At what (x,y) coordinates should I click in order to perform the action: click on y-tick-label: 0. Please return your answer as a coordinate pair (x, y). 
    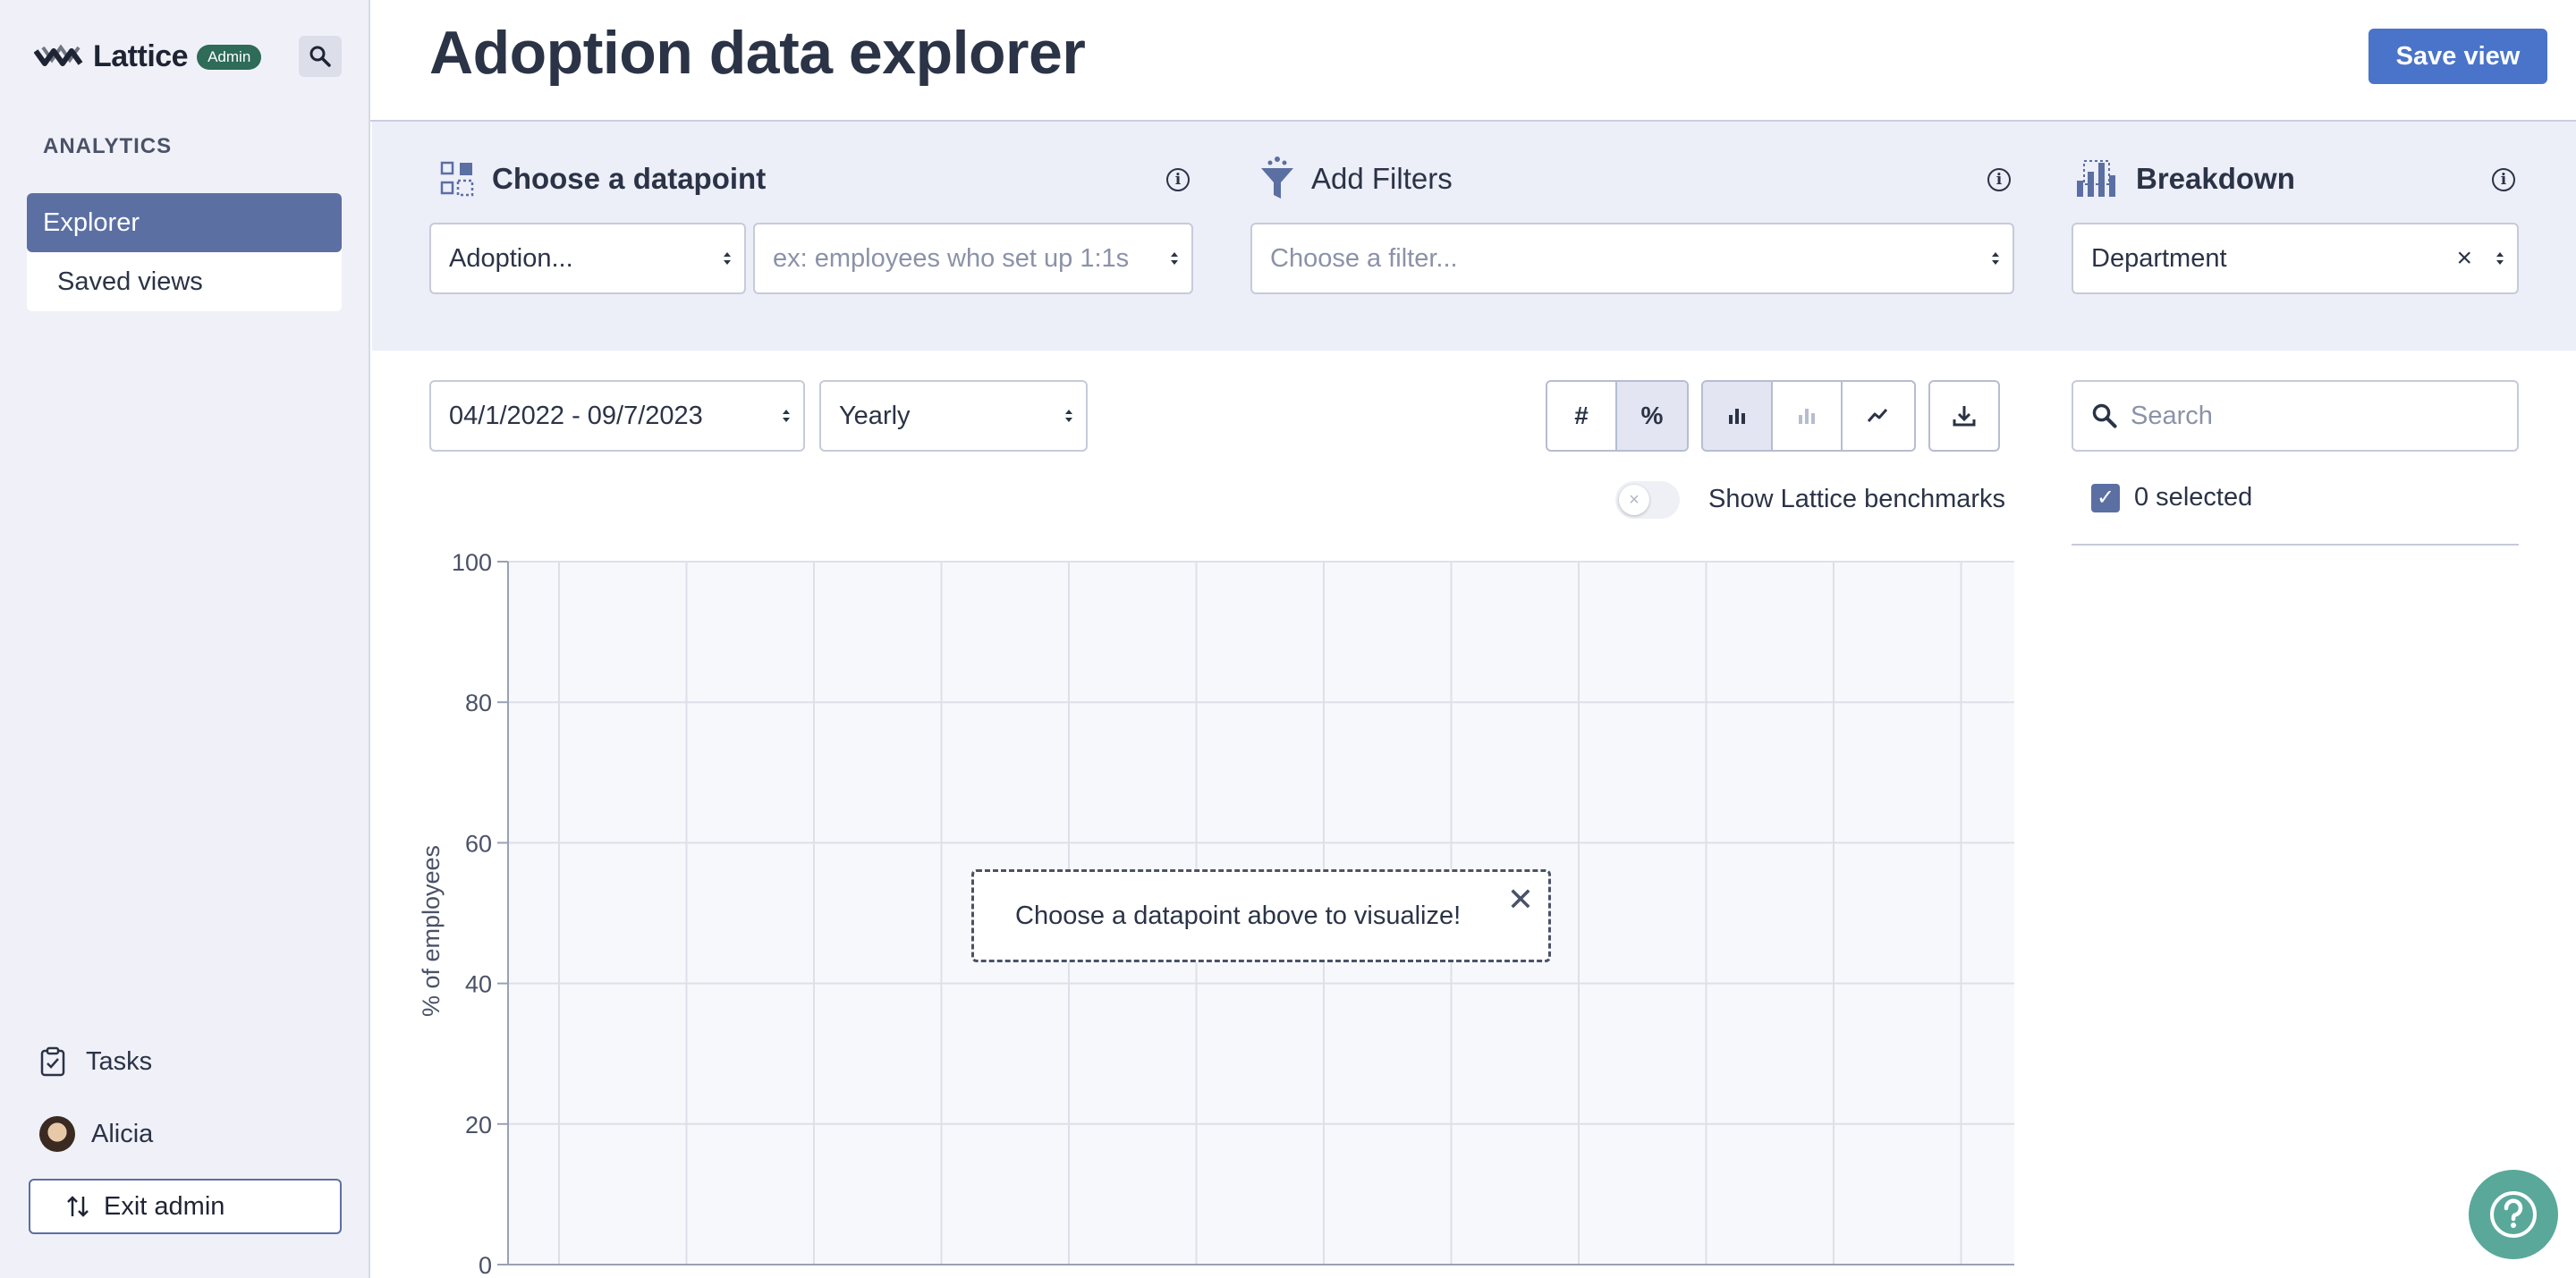
    Looking at the image, I should click on (485, 1265).